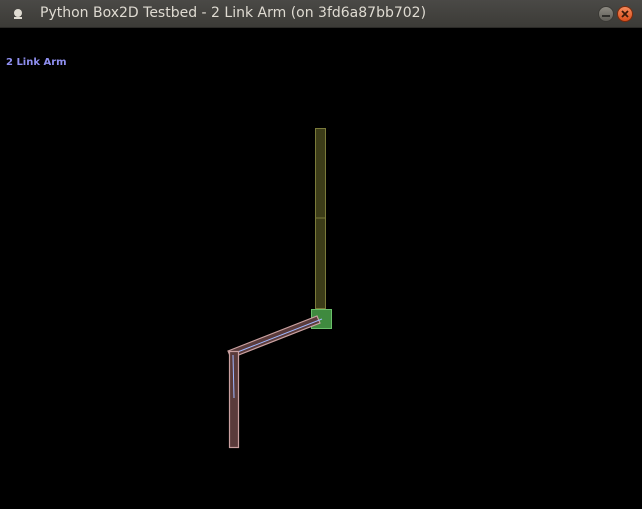 The image size is (642, 509). I want to click on upper-arm-link, so click(274, 337).